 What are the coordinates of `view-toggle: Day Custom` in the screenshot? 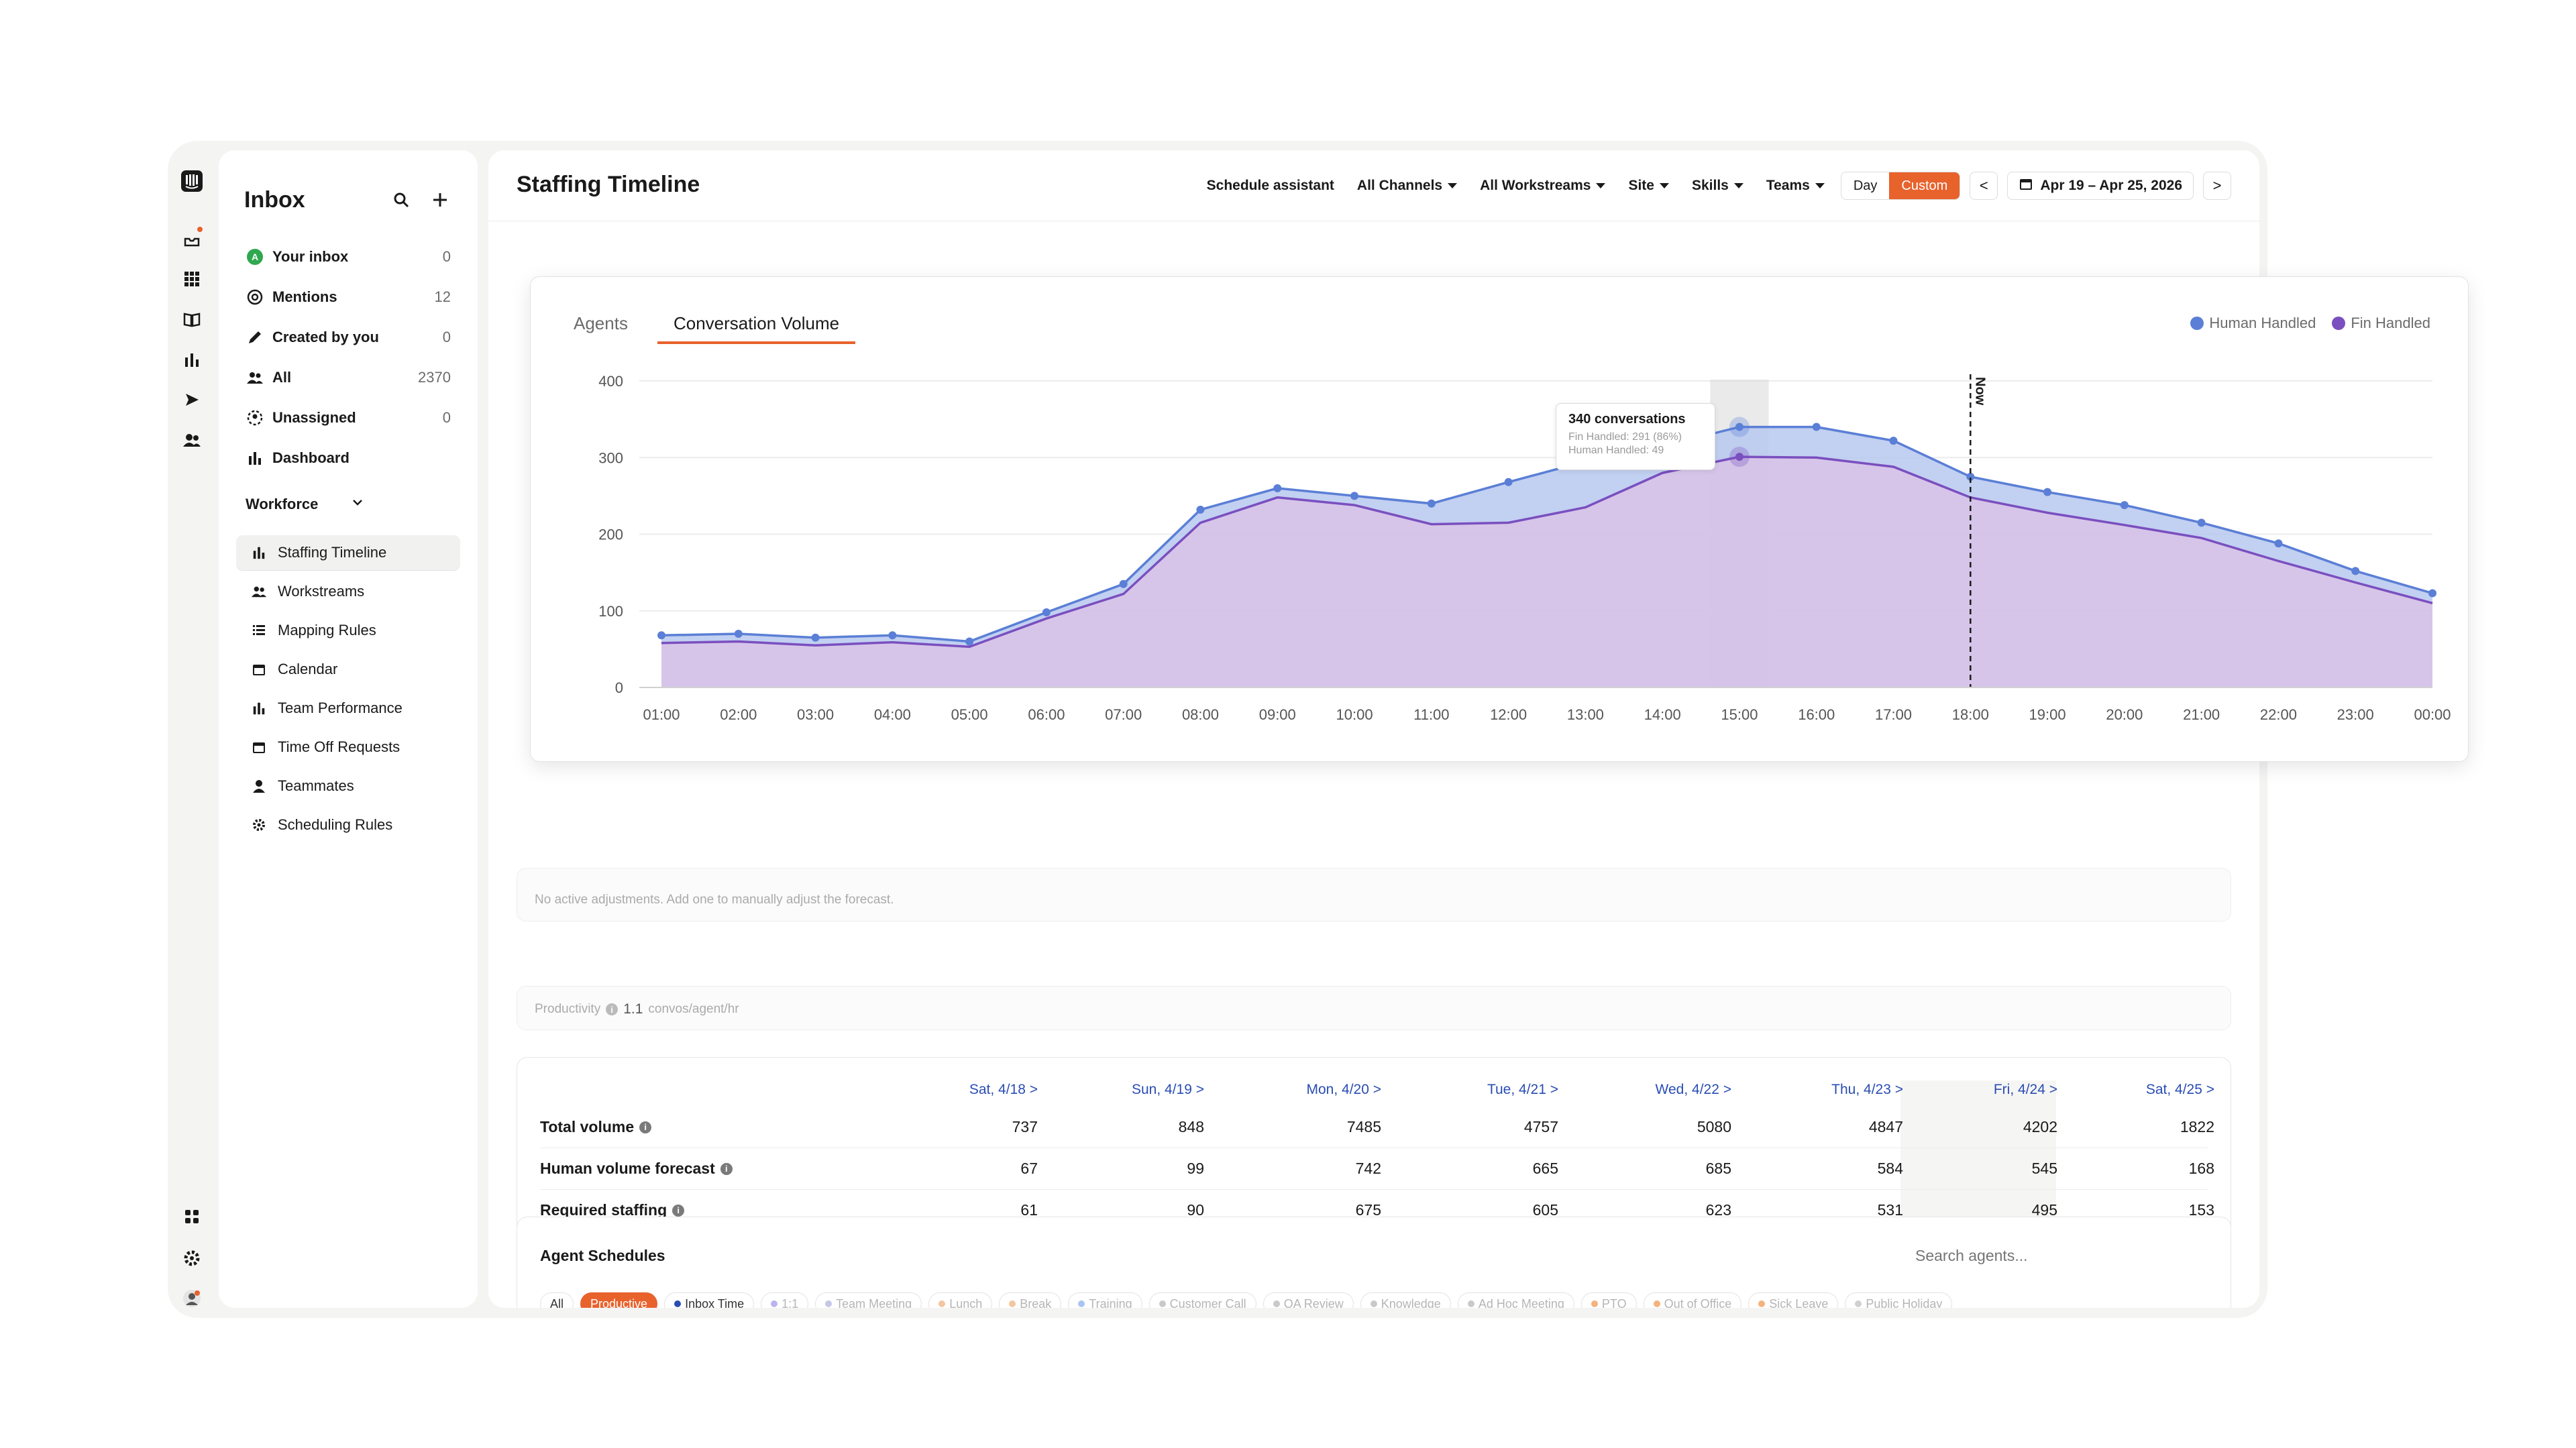 It's located at (1900, 186).